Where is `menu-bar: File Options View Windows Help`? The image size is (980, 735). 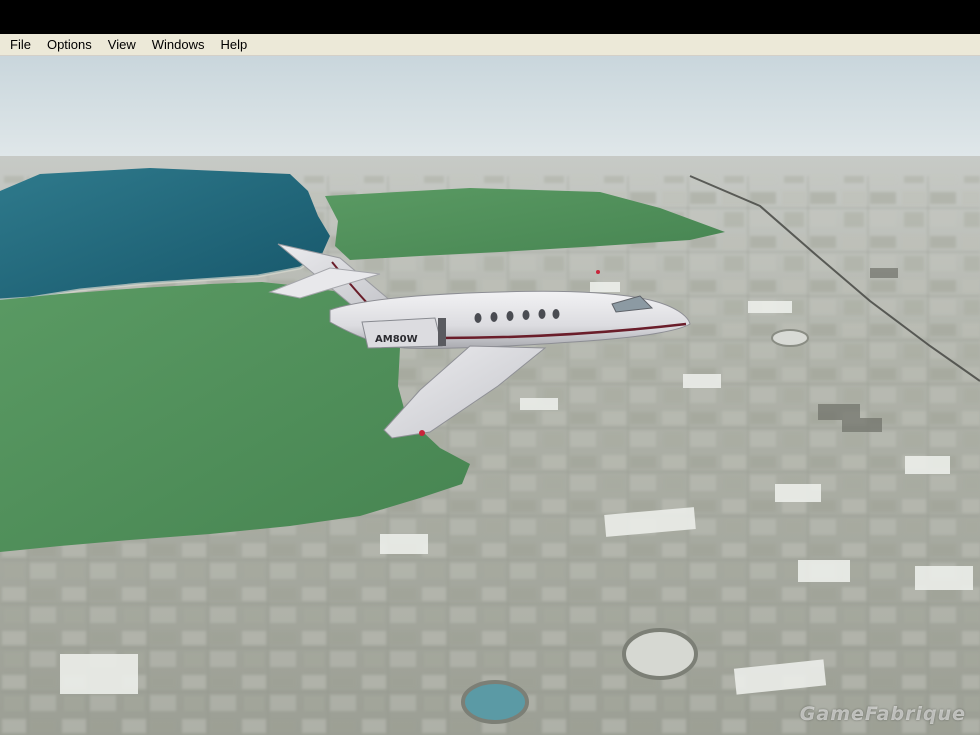 menu-bar: File Options View Windows Help is located at coordinates (490, 45).